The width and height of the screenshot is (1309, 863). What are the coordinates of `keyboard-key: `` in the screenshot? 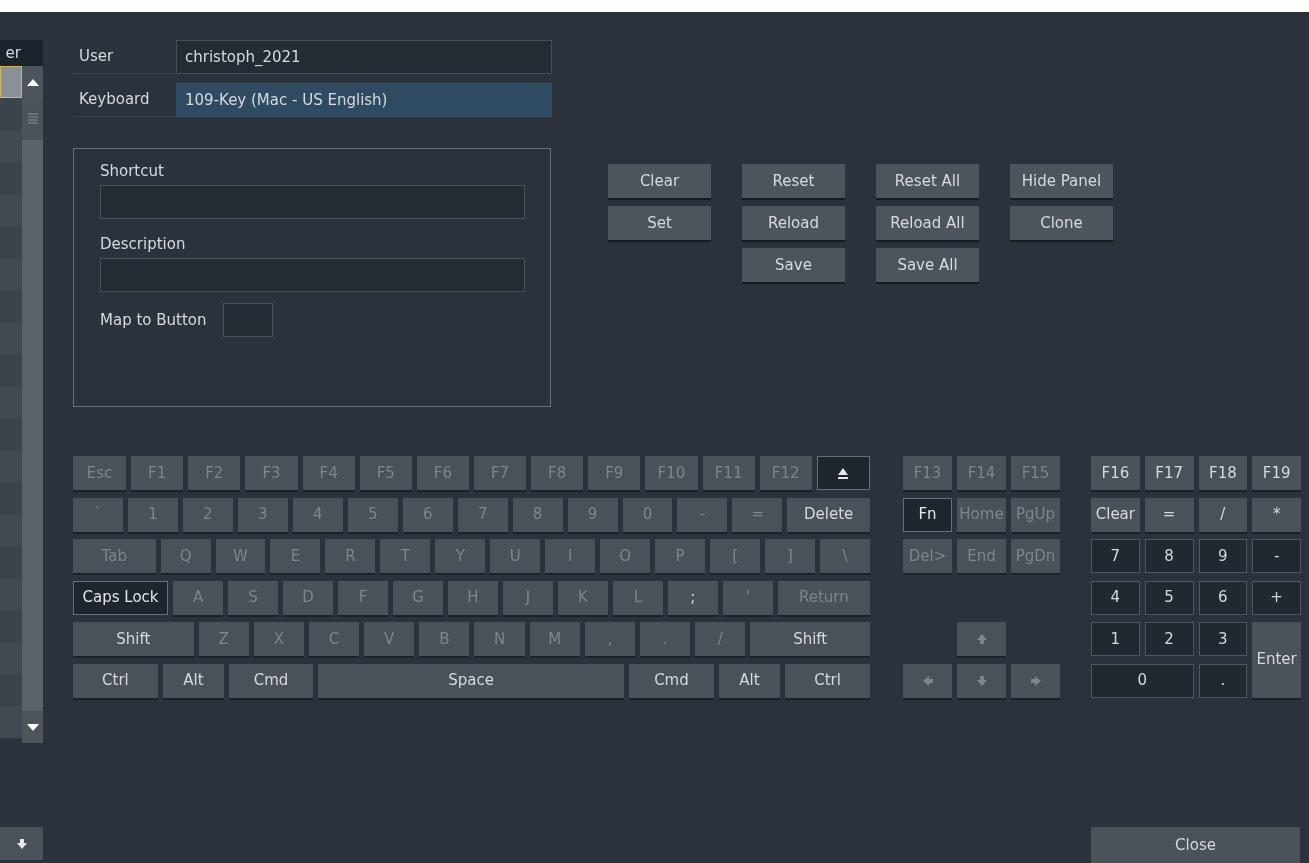 It's located at (98, 514).